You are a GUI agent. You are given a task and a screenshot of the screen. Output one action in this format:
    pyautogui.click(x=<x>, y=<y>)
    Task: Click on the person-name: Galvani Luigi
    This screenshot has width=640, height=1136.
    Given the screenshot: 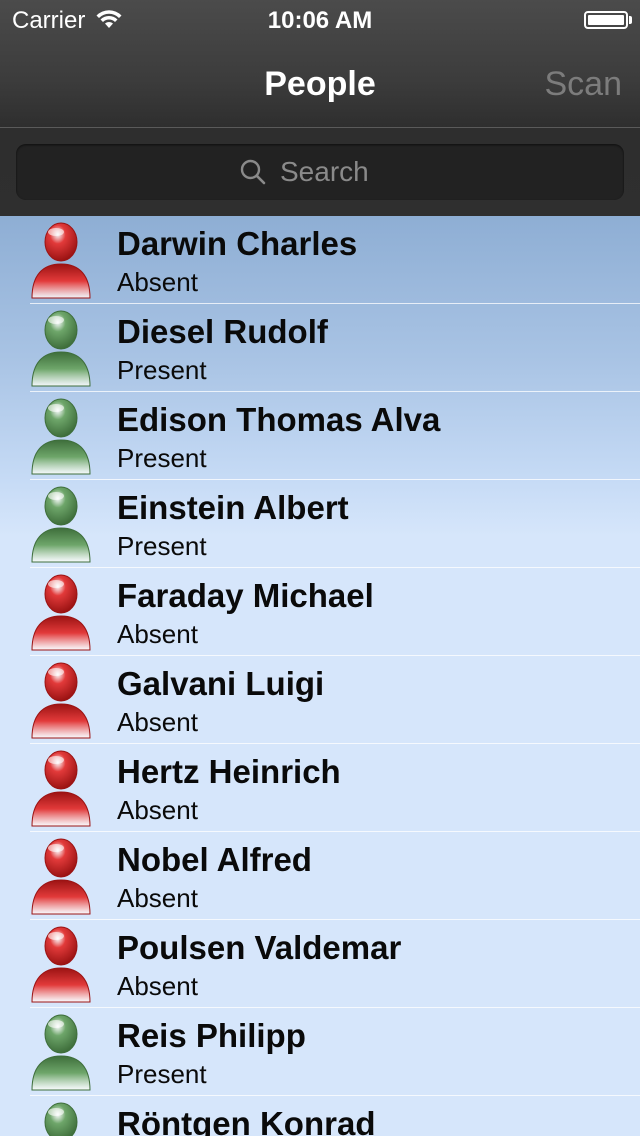 What is the action you would take?
    pyautogui.click(x=221, y=683)
    